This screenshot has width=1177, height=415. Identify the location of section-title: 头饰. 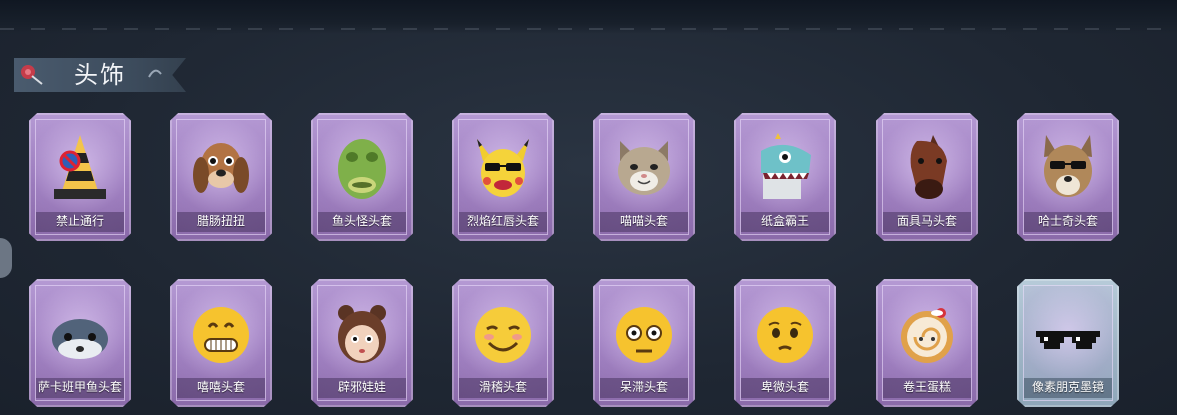
(100, 75).